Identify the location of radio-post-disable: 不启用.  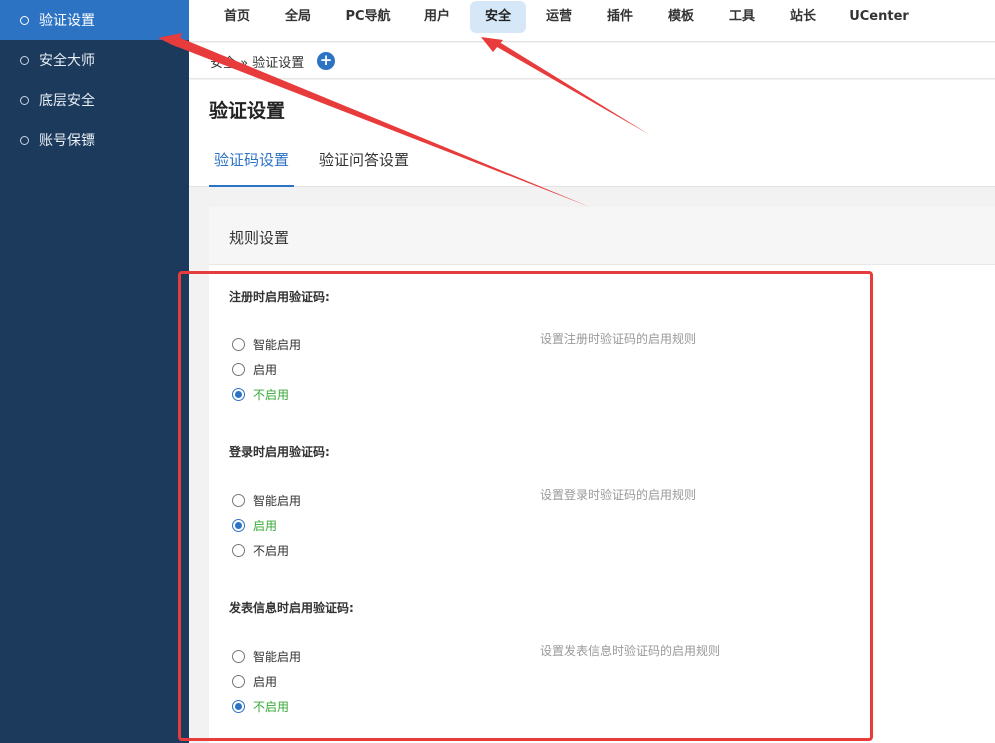
(260, 706).